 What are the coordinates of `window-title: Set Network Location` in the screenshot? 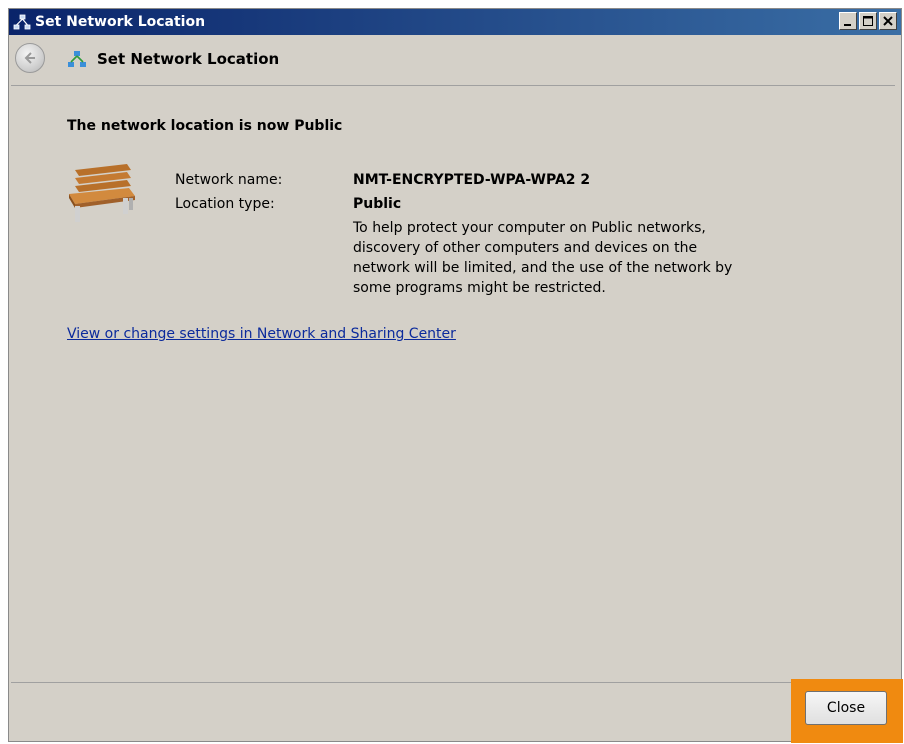 It's located at (120, 22).